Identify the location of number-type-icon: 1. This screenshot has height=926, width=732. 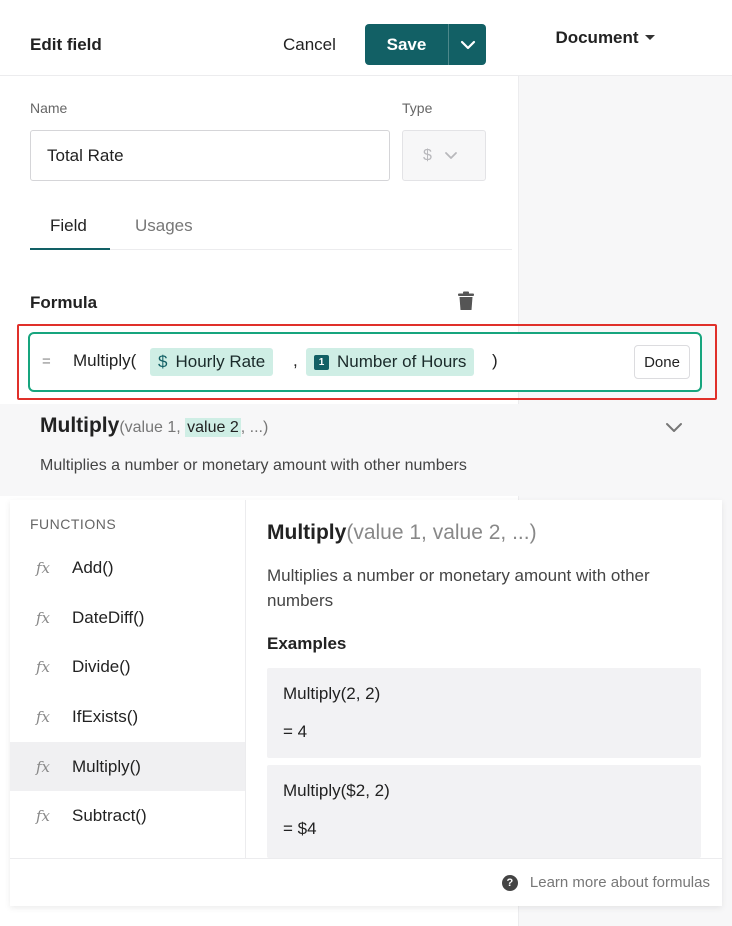
(321, 362).